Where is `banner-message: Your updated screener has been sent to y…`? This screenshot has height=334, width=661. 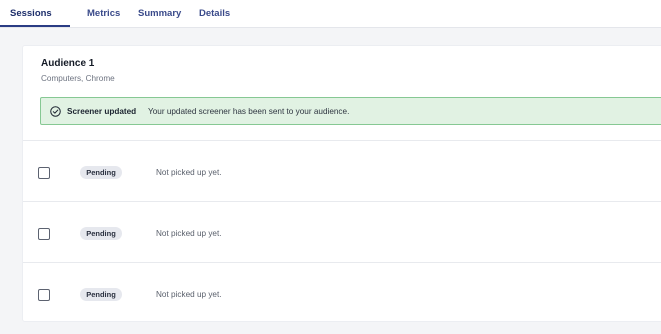 banner-message: Your updated screener has been sent to y… is located at coordinates (249, 111).